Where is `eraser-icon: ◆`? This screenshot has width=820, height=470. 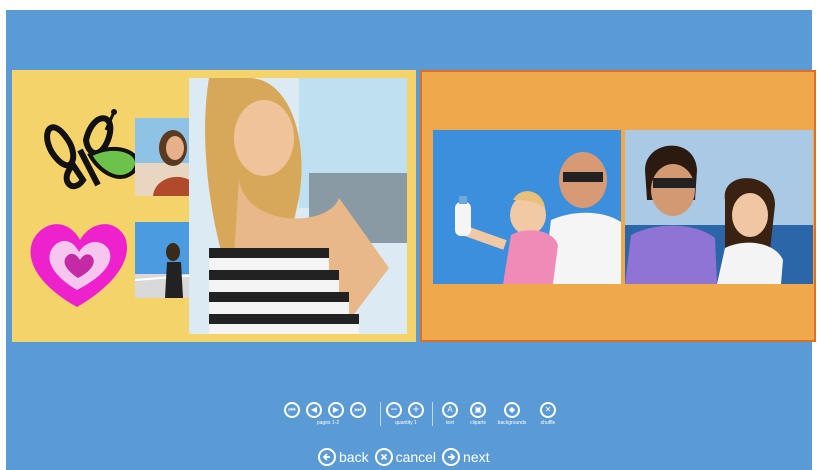 eraser-icon: ◆ is located at coordinates (512, 410).